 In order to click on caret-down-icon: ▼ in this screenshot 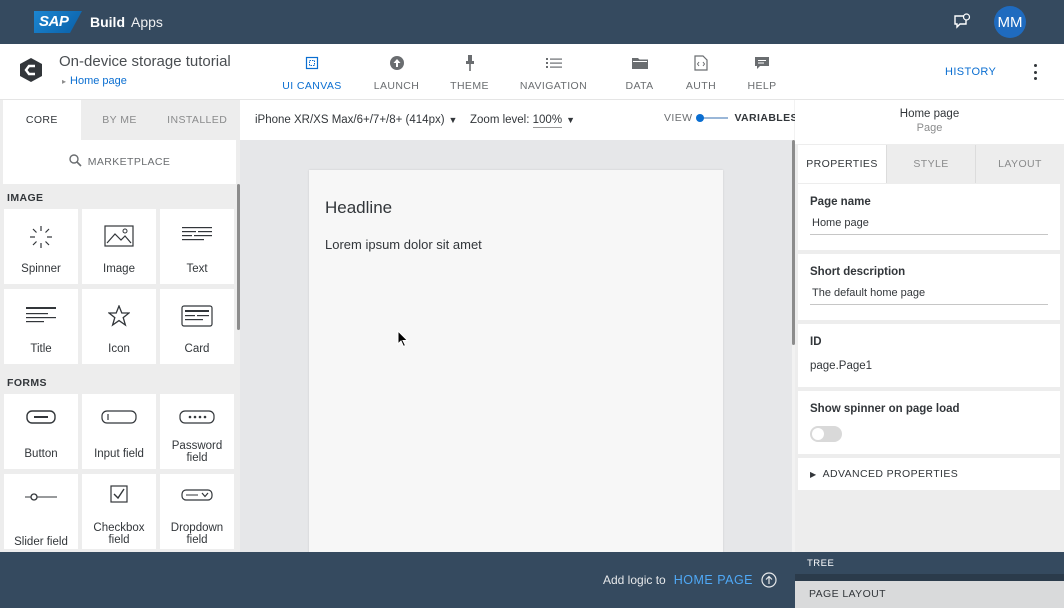, I will do `click(453, 120)`.